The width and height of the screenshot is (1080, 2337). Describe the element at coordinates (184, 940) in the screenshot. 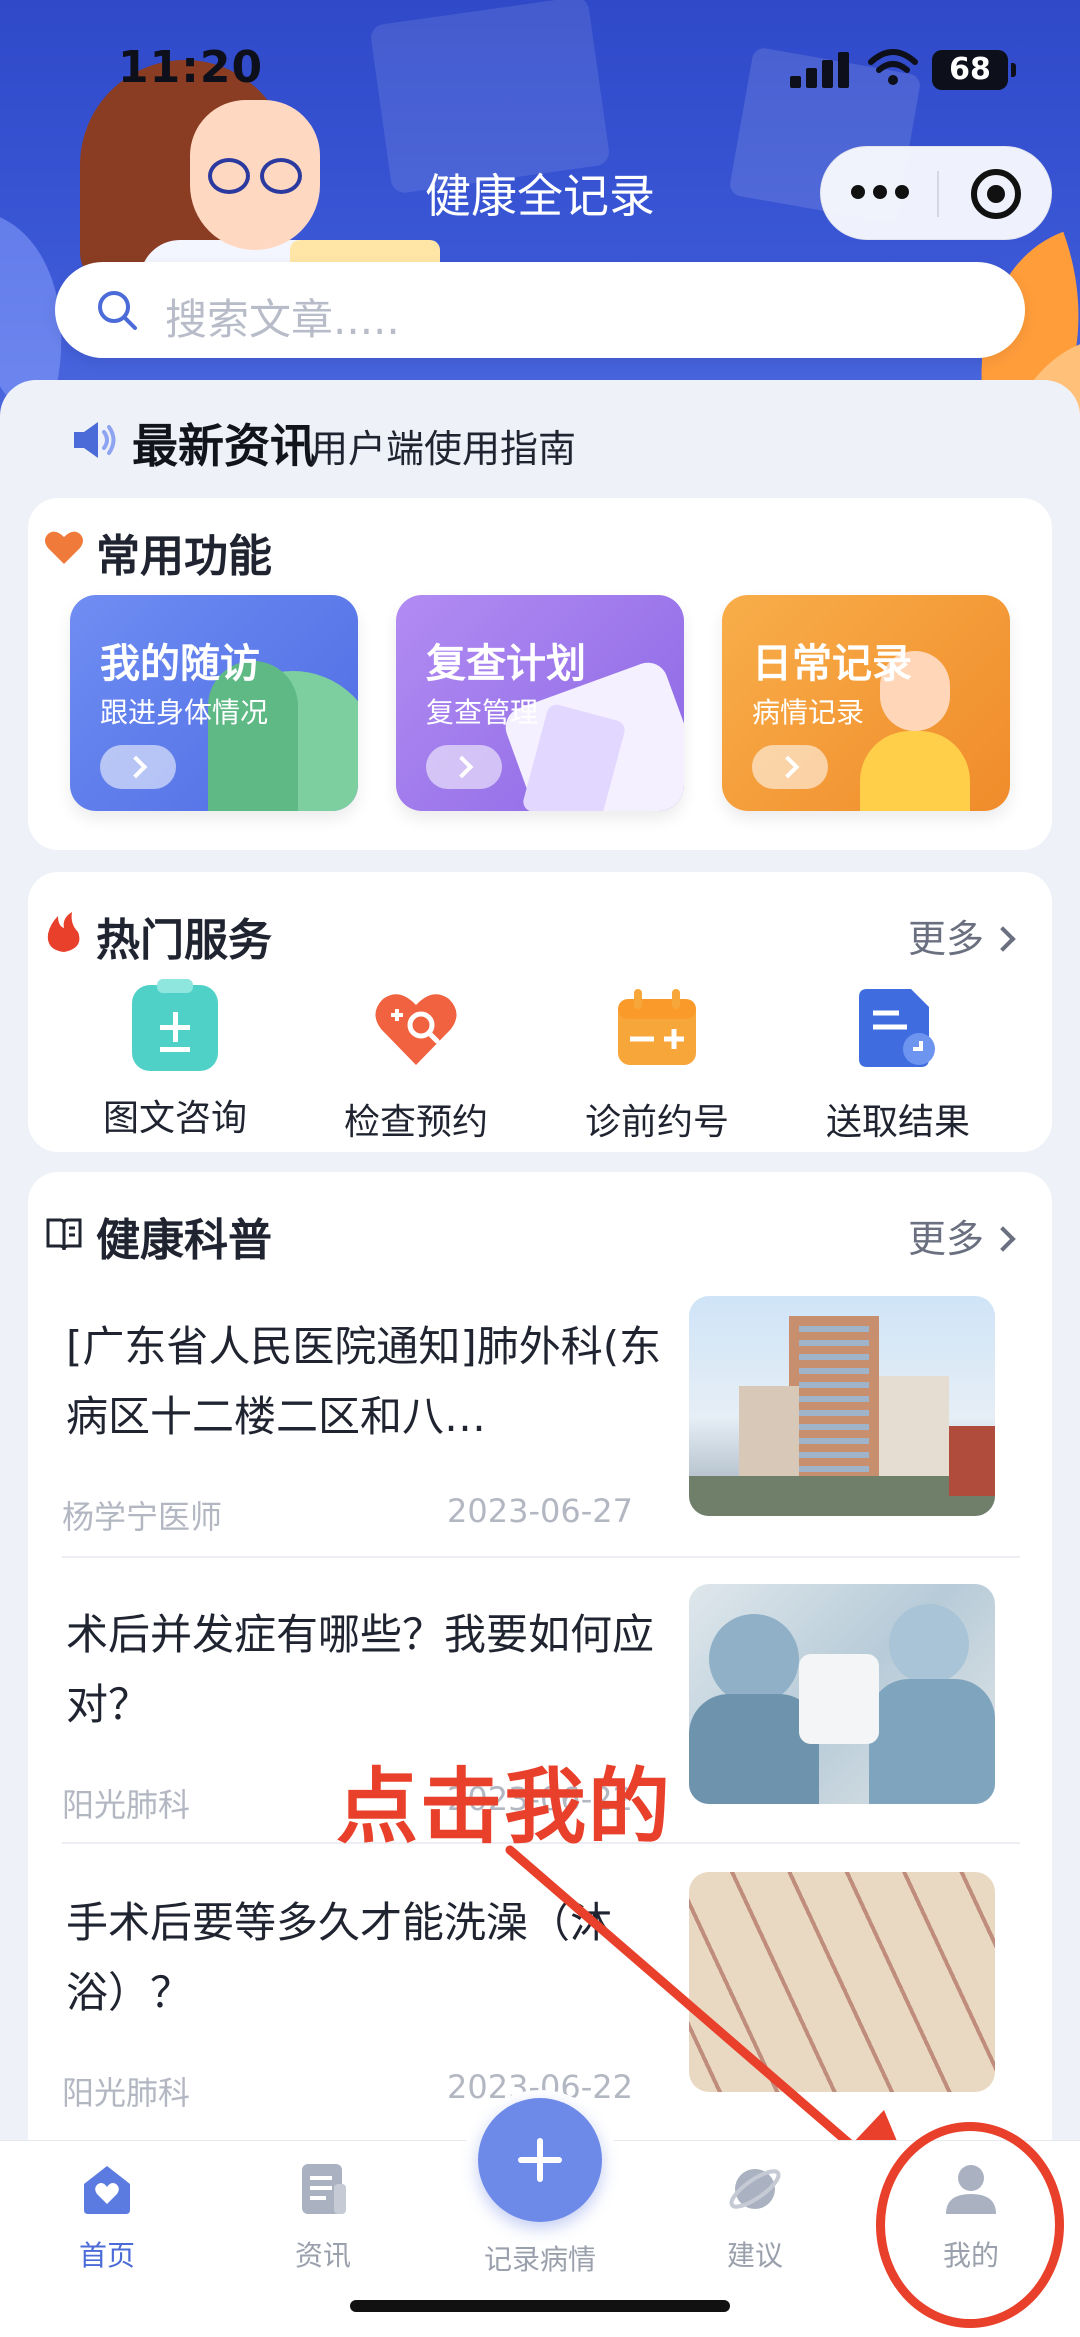

I see `hot-services-title: 热门服务` at that location.